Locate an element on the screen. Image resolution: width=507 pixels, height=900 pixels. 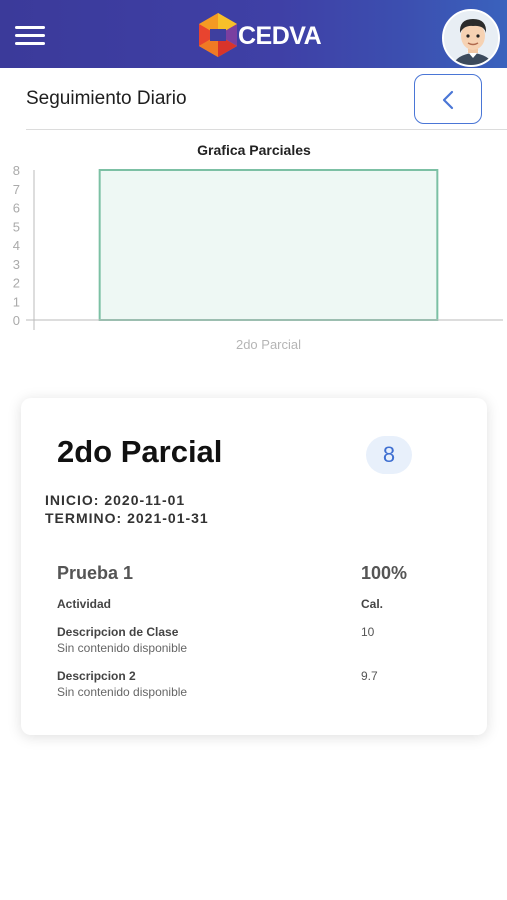
avatar-face-icon is located at coordinates (471, 38).